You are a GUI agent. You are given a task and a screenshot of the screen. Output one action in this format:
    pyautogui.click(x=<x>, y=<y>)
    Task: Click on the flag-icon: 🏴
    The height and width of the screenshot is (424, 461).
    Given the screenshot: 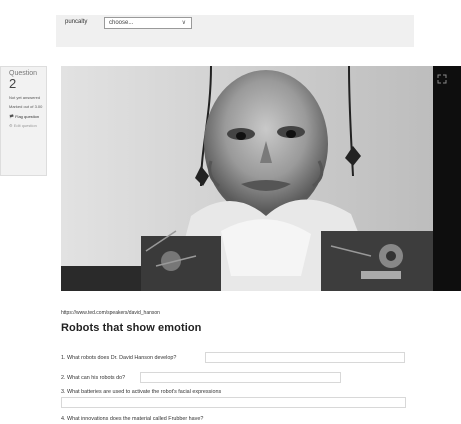 What is the action you would take?
    pyautogui.click(x=11, y=116)
    